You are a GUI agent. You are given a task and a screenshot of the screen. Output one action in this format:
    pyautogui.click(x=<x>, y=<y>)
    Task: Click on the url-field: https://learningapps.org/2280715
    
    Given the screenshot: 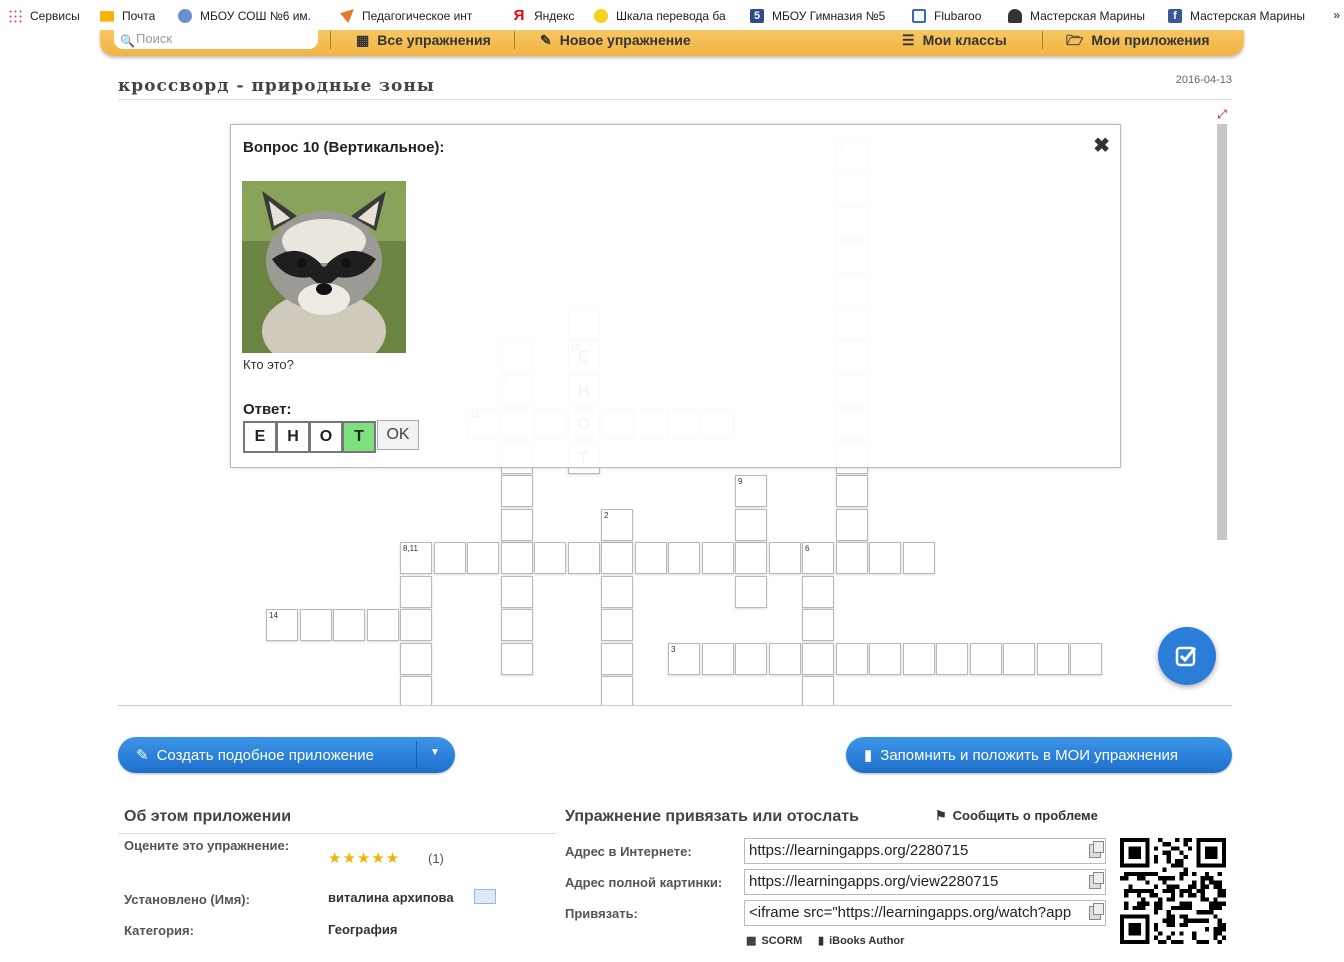 What is the action you would take?
    pyautogui.click(x=925, y=851)
    